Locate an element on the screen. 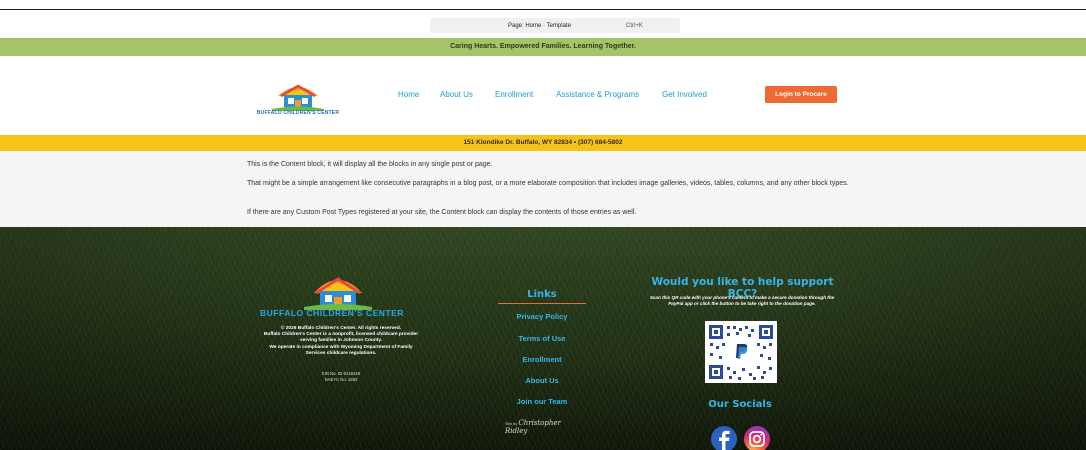 This screenshot has height=450, width=1086. command-palette-button: Page: Home · Template Ctrl+K is located at coordinates (555, 25).